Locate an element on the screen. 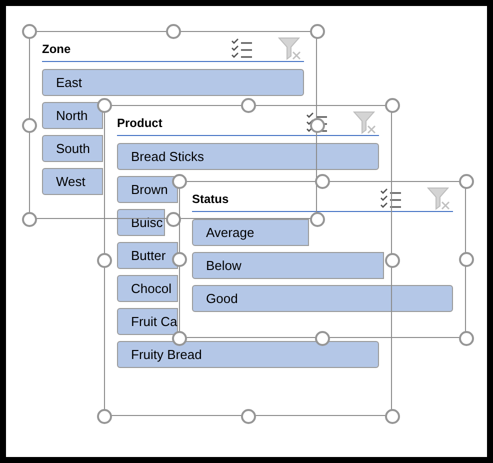 This screenshot has height=463, width=493. slicer-item: Below is located at coordinates (288, 265).